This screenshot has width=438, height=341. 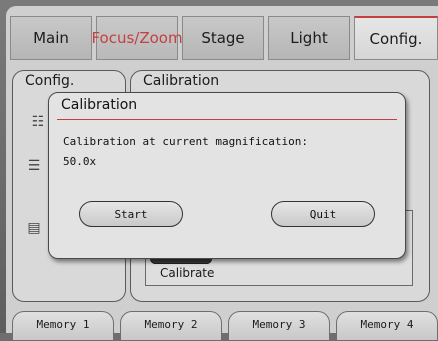 What do you see at coordinates (34, 228) in the screenshot?
I see `document-icon: ▤` at bounding box center [34, 228].